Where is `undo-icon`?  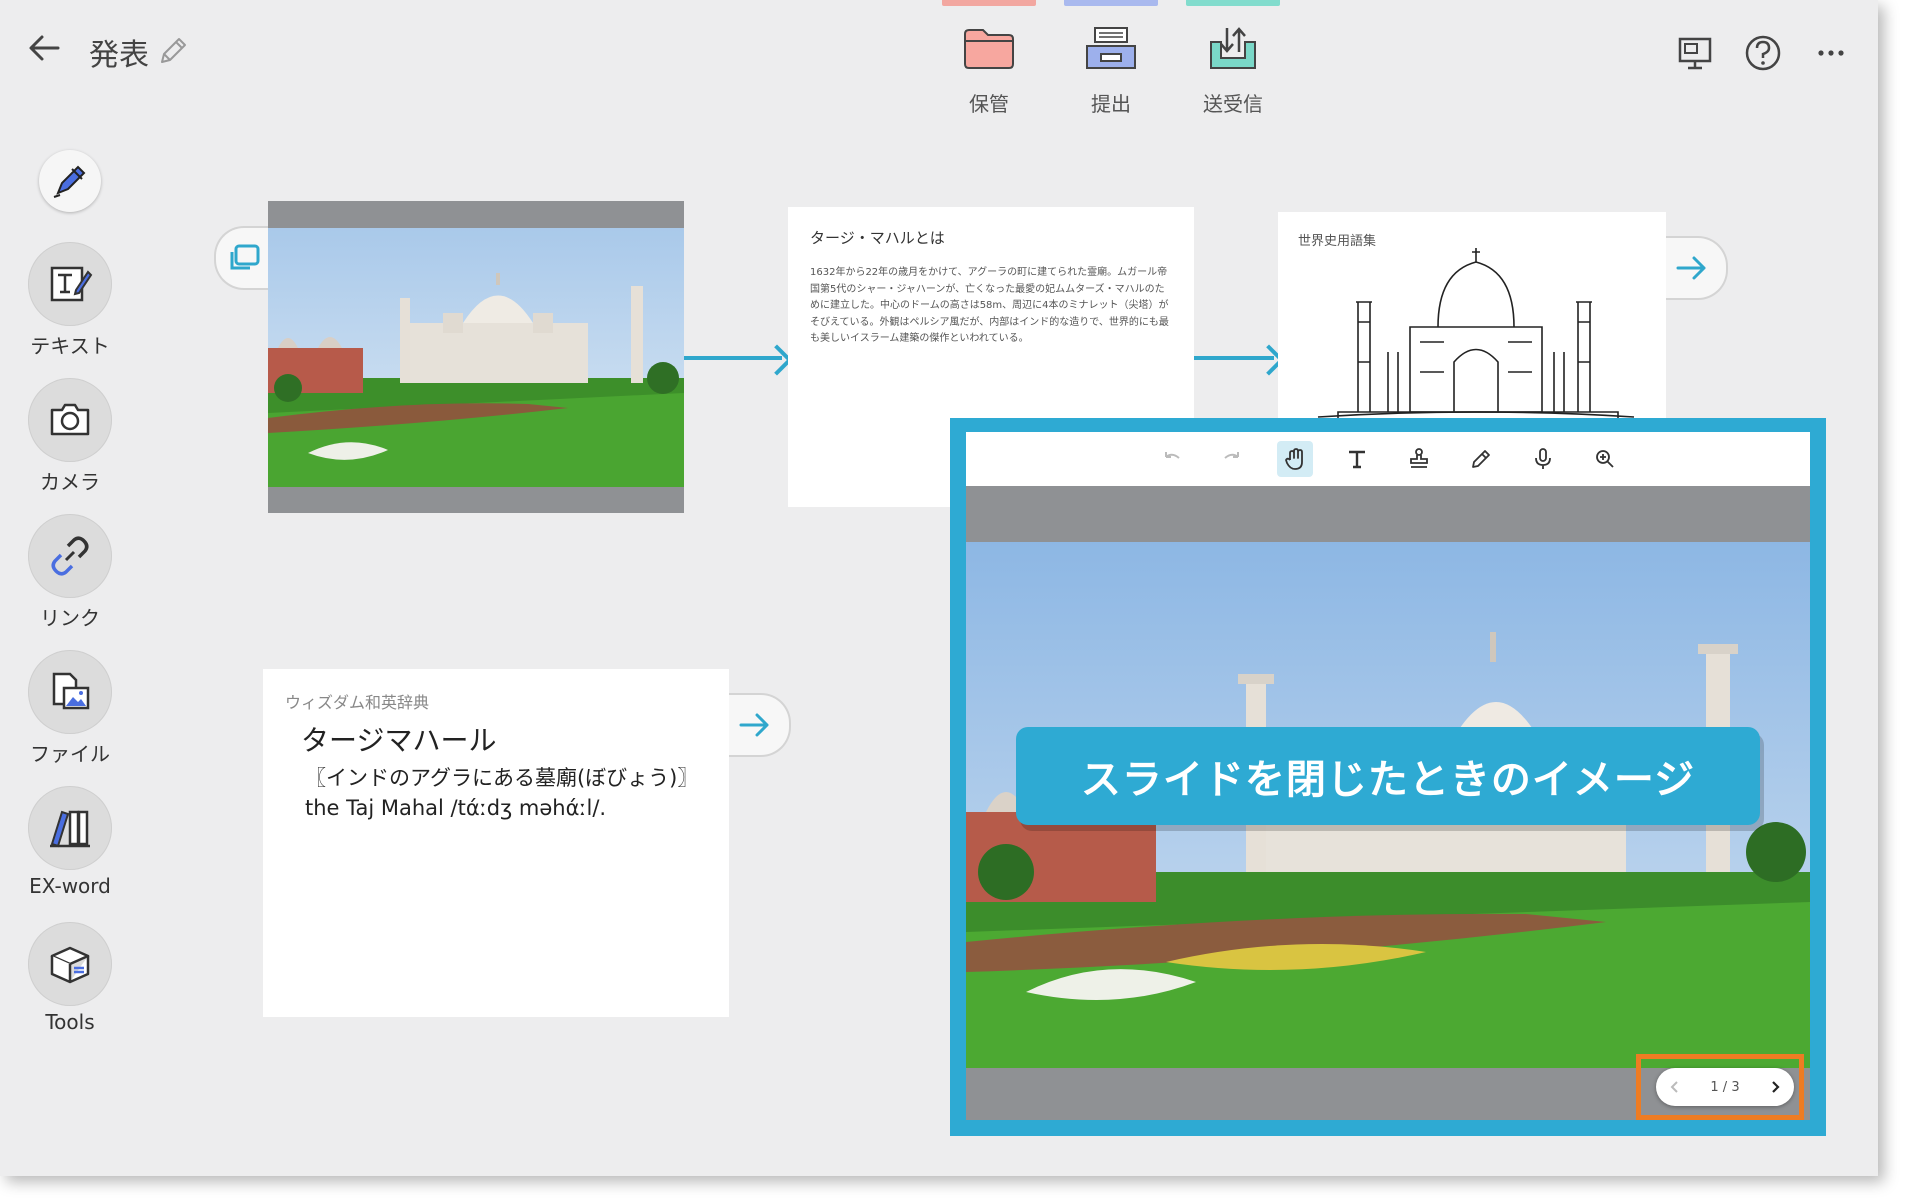
undo-icon is located at coordinates (1171, 459).